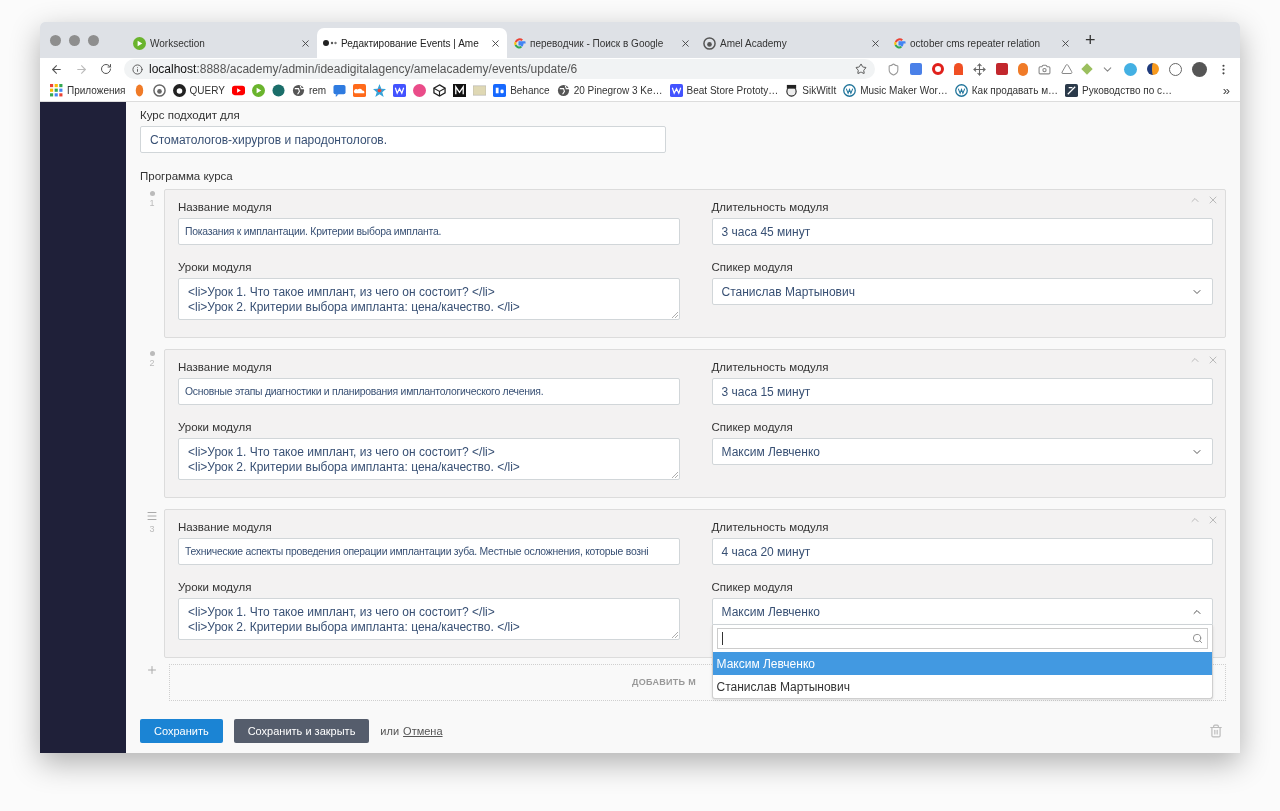  I want to click on text-field: 3 часа 15 минут, so click(962, 391).